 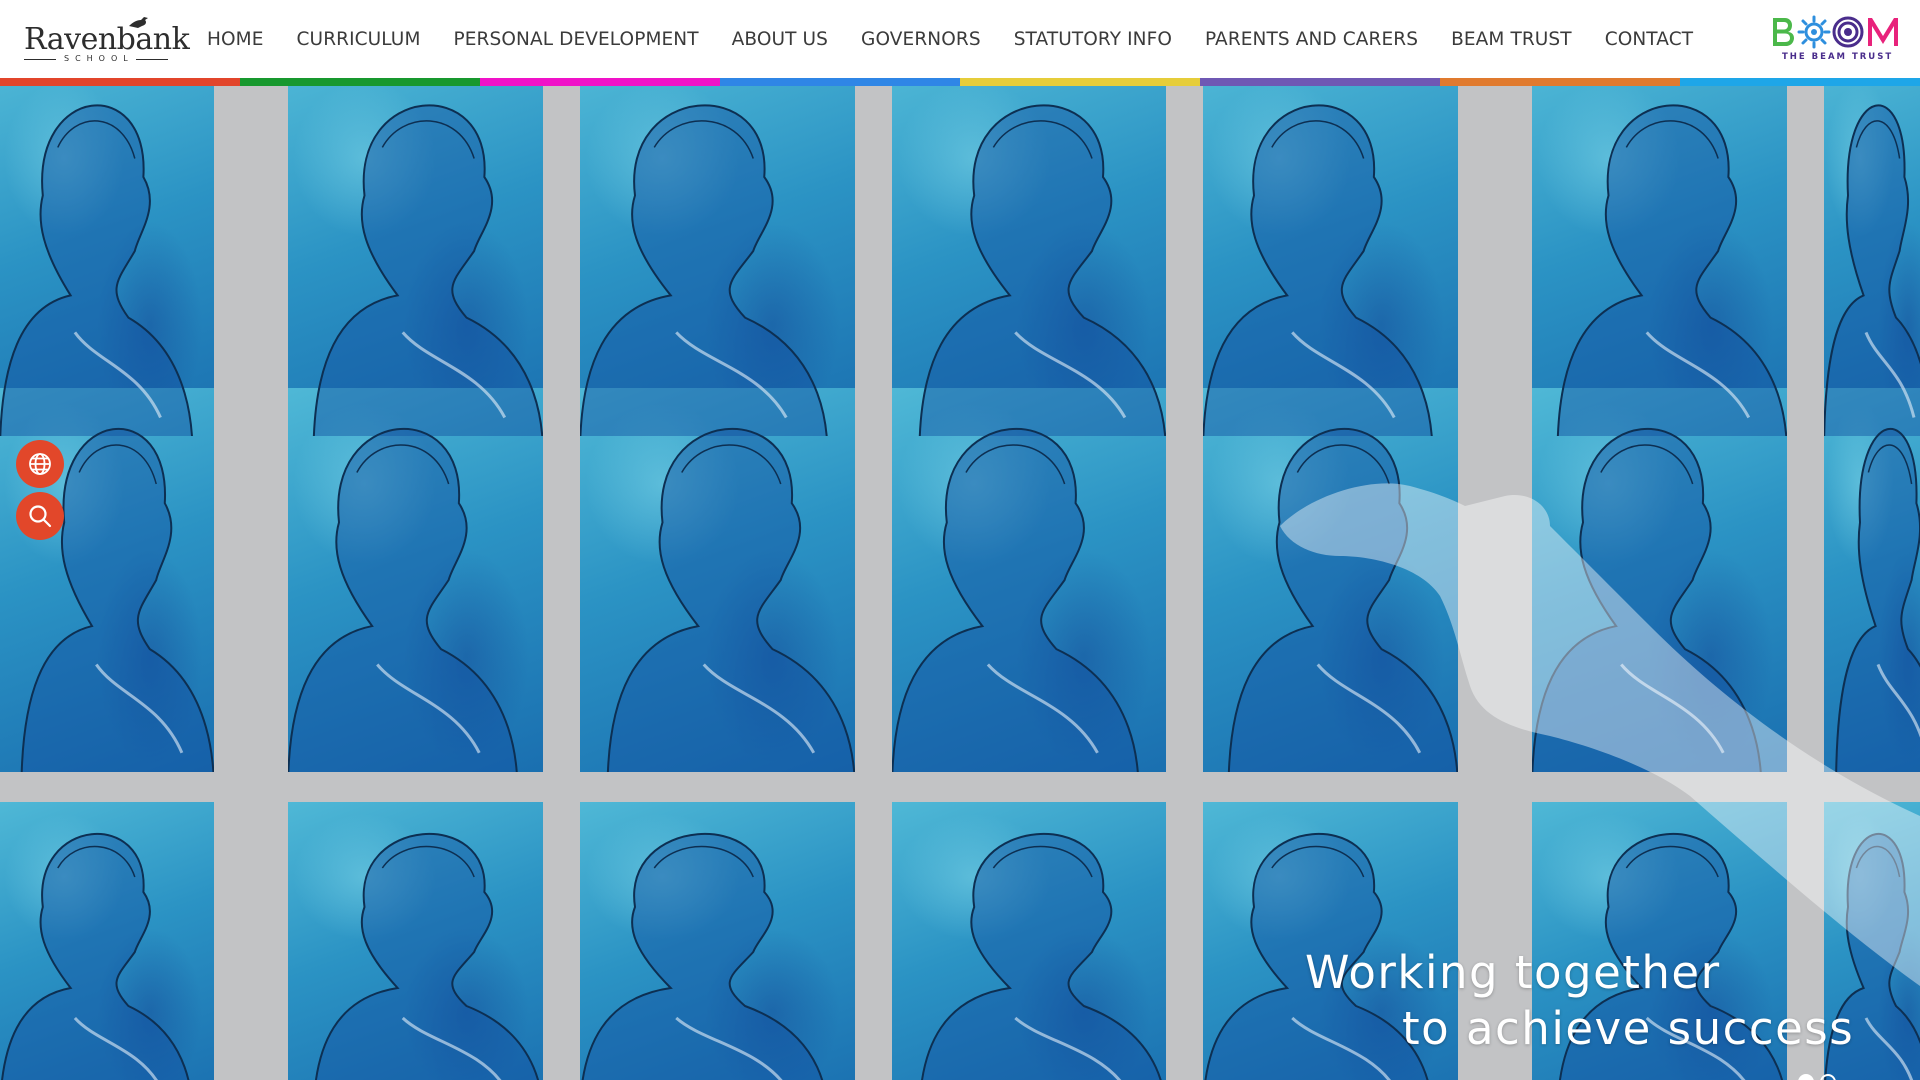 I want to click on school-name: Ravenbank, so click(x=107, y=39).